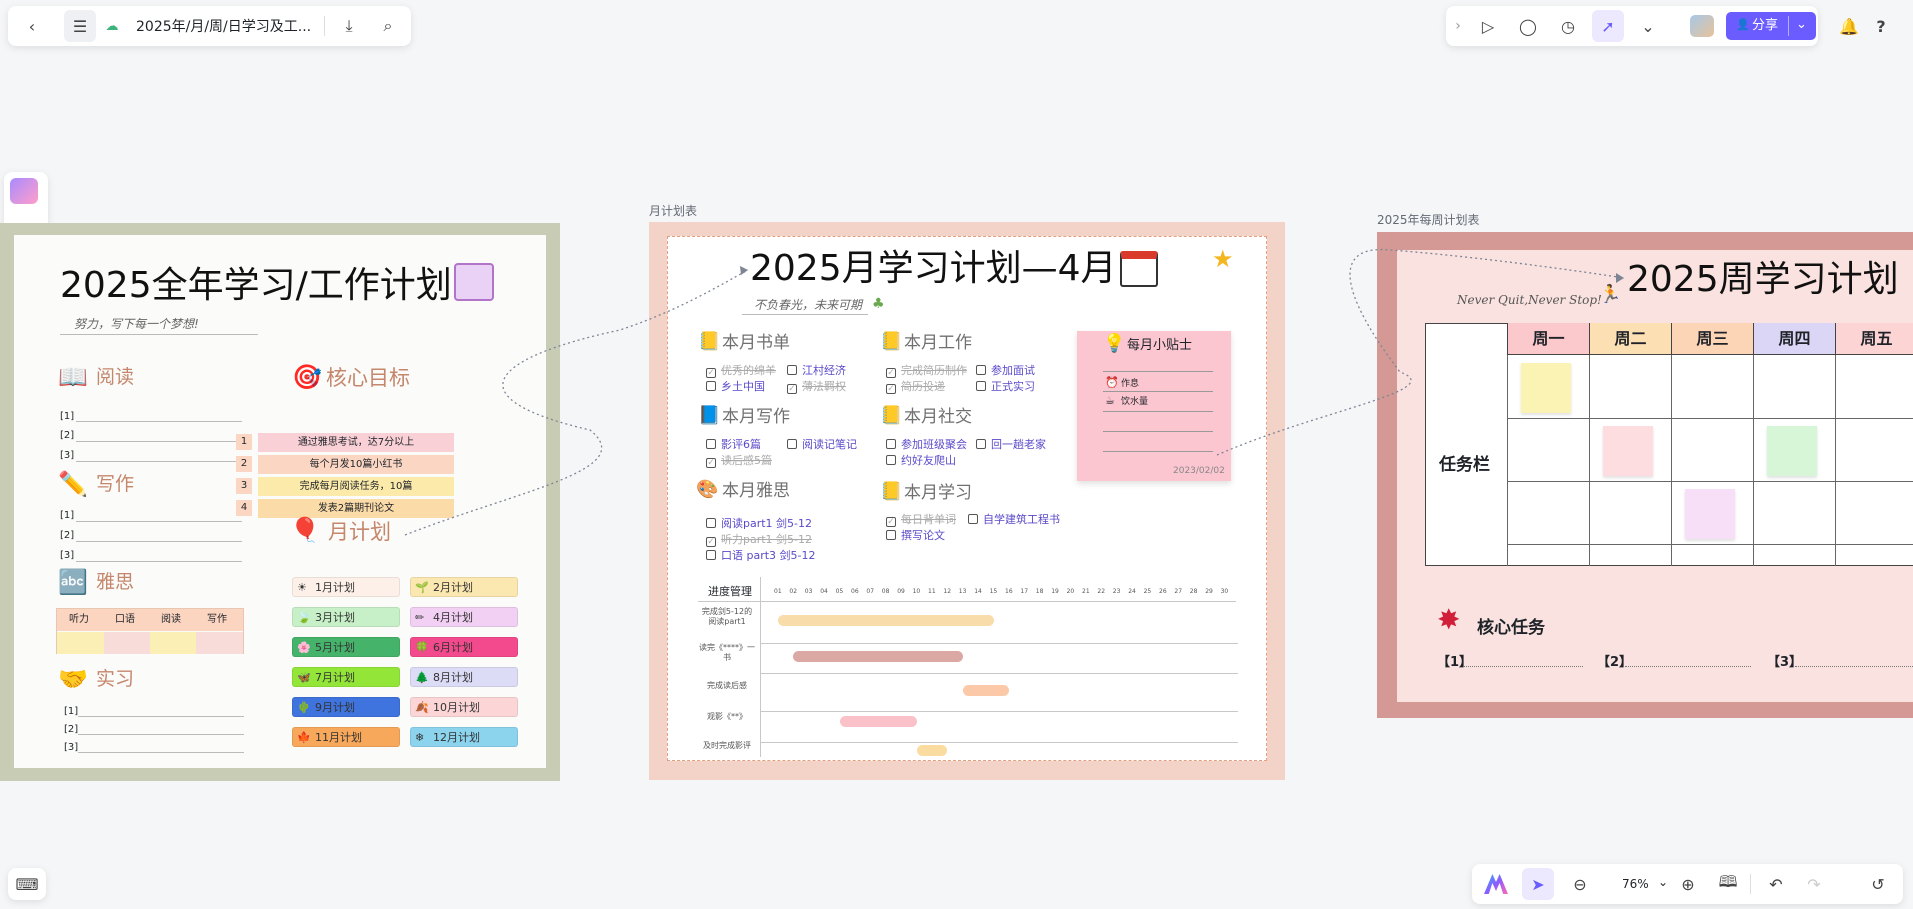 This screenshot has height=909, width=1913. Describe the element at coordinates (1635, 884) in the screenshot. I see `zoom-level: 76%` at that location.